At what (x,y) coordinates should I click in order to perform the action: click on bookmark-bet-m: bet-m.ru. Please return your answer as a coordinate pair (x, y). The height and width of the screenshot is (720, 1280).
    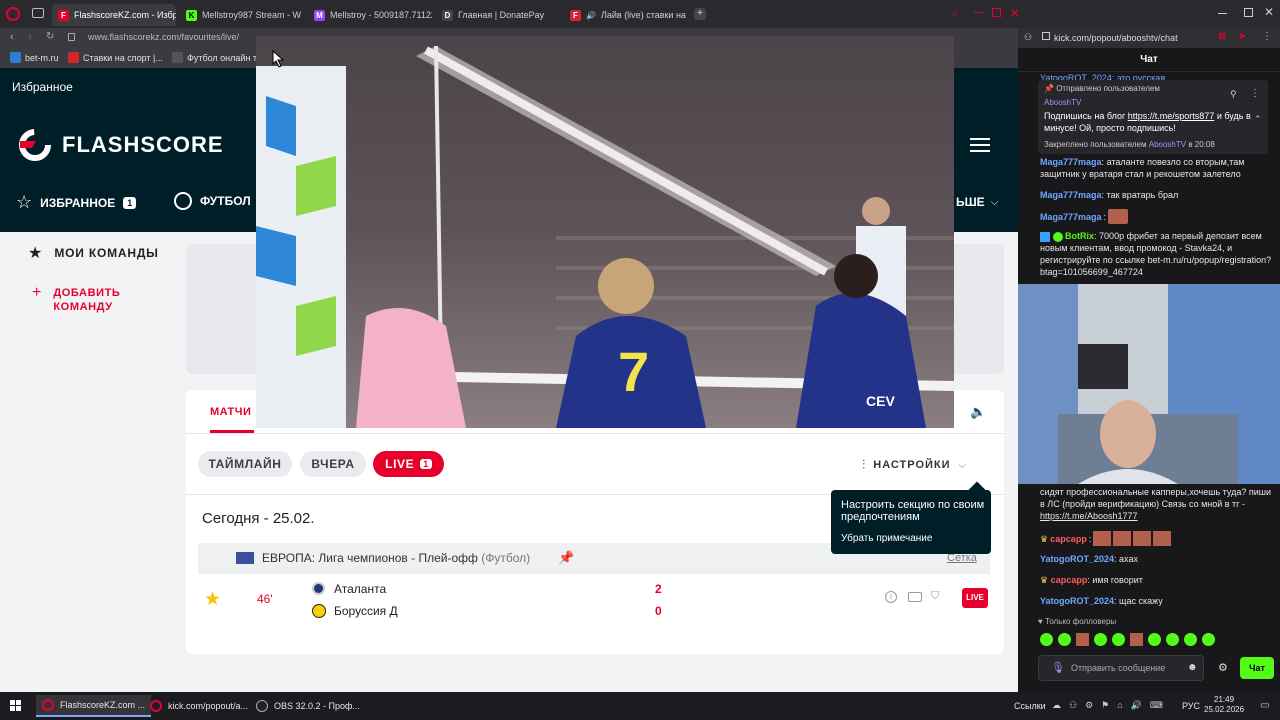
    Looking at the image, I should click on (34, 57).